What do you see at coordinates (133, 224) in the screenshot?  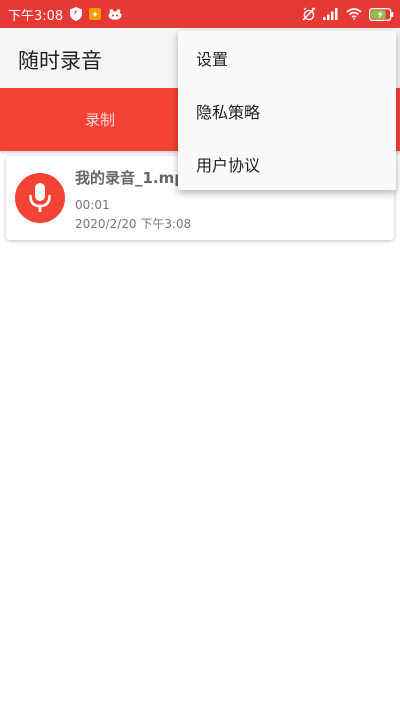 I see `recording-date: 2020/2/20 下午3:08` at bounding box center [133, 224].